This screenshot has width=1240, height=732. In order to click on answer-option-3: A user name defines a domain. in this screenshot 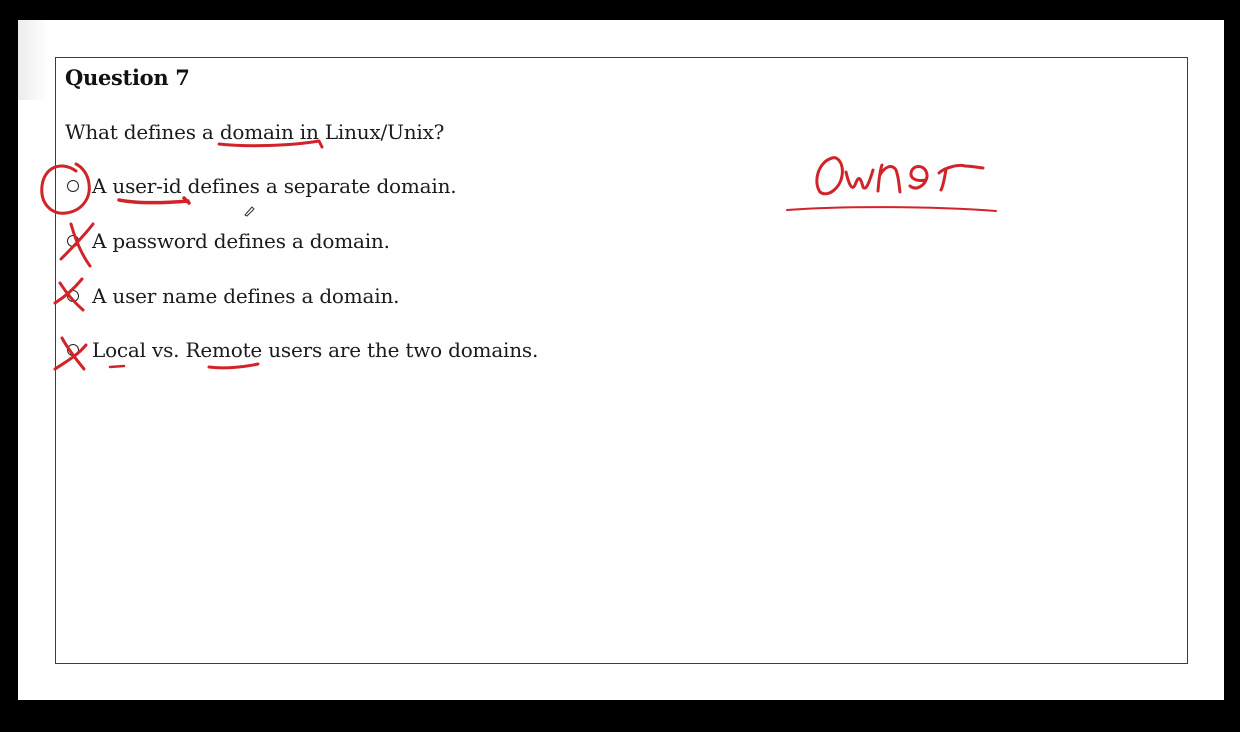, I will do `click(232, 296)`.